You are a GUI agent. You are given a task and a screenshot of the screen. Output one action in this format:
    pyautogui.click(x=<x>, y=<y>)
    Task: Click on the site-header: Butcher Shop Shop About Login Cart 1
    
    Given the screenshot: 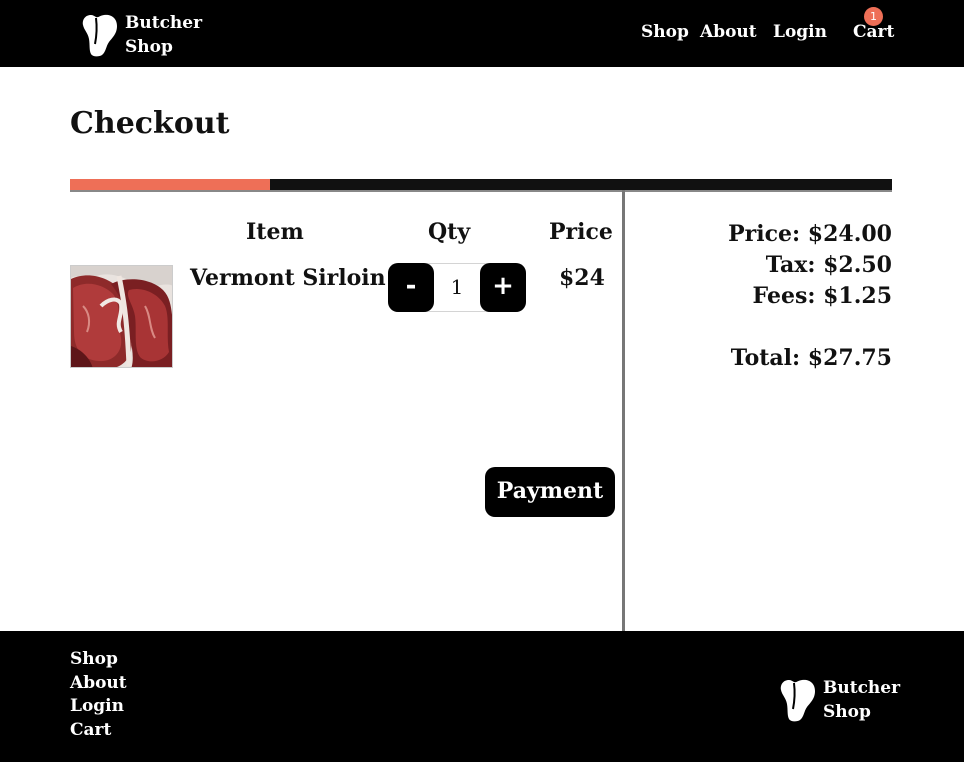 What is the action you would take?
    pyautogui.click(x=482, y=33)
    